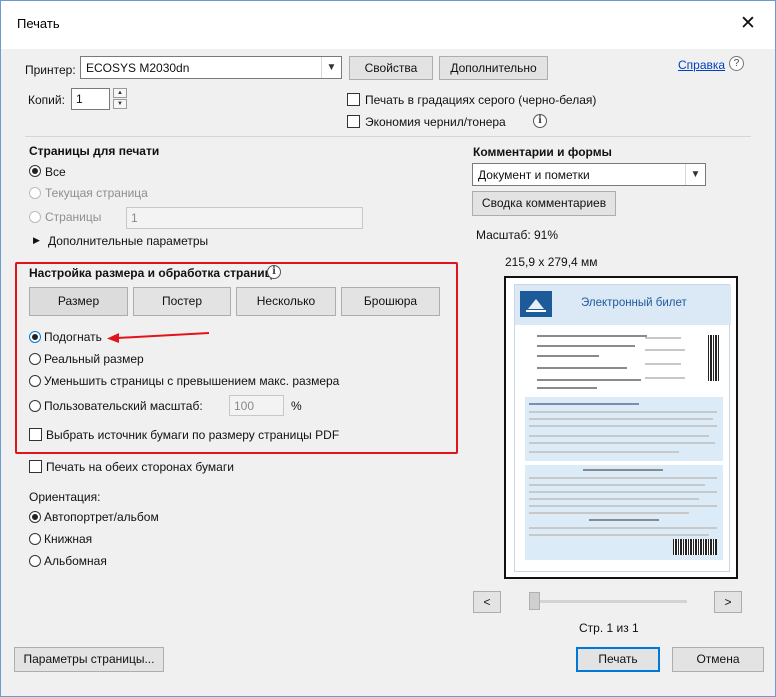 Image resolution: width=776 pixels, height=697 pixels. I want to click on copies-input: 1, so click(90, 99).